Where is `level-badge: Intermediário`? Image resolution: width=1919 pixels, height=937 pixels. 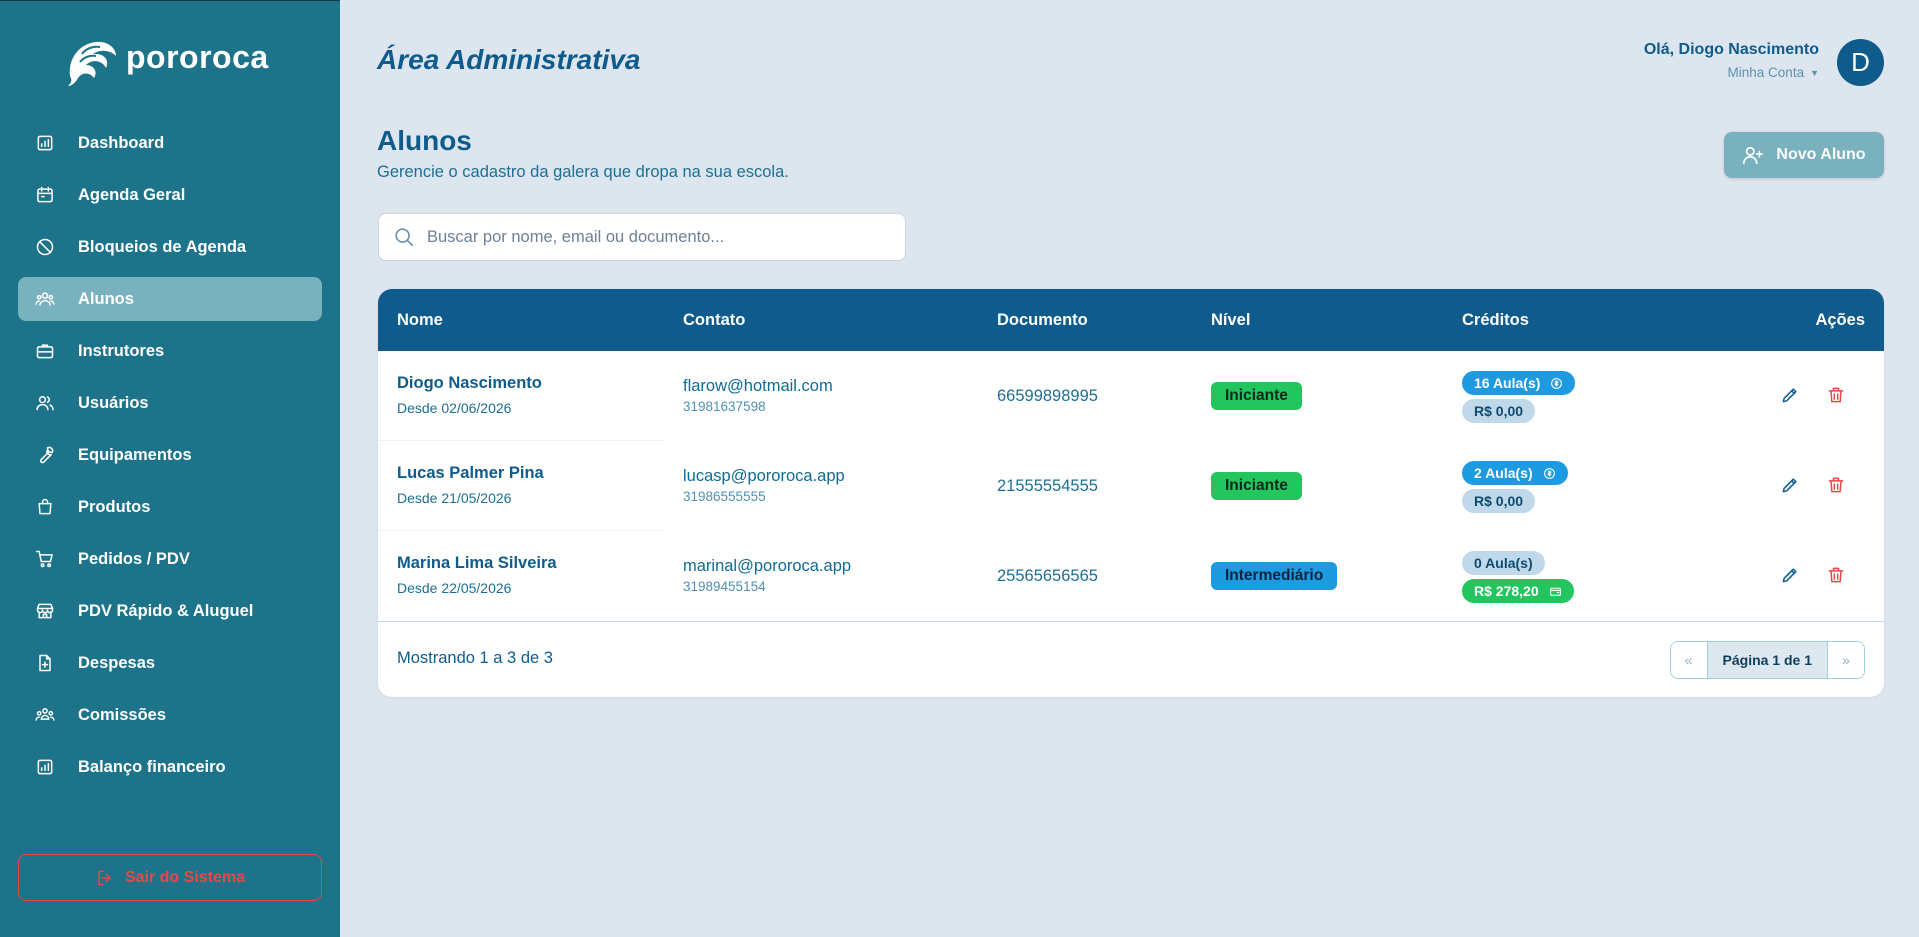
level-badge: Intermediário is located at coordinates (1274, 576).